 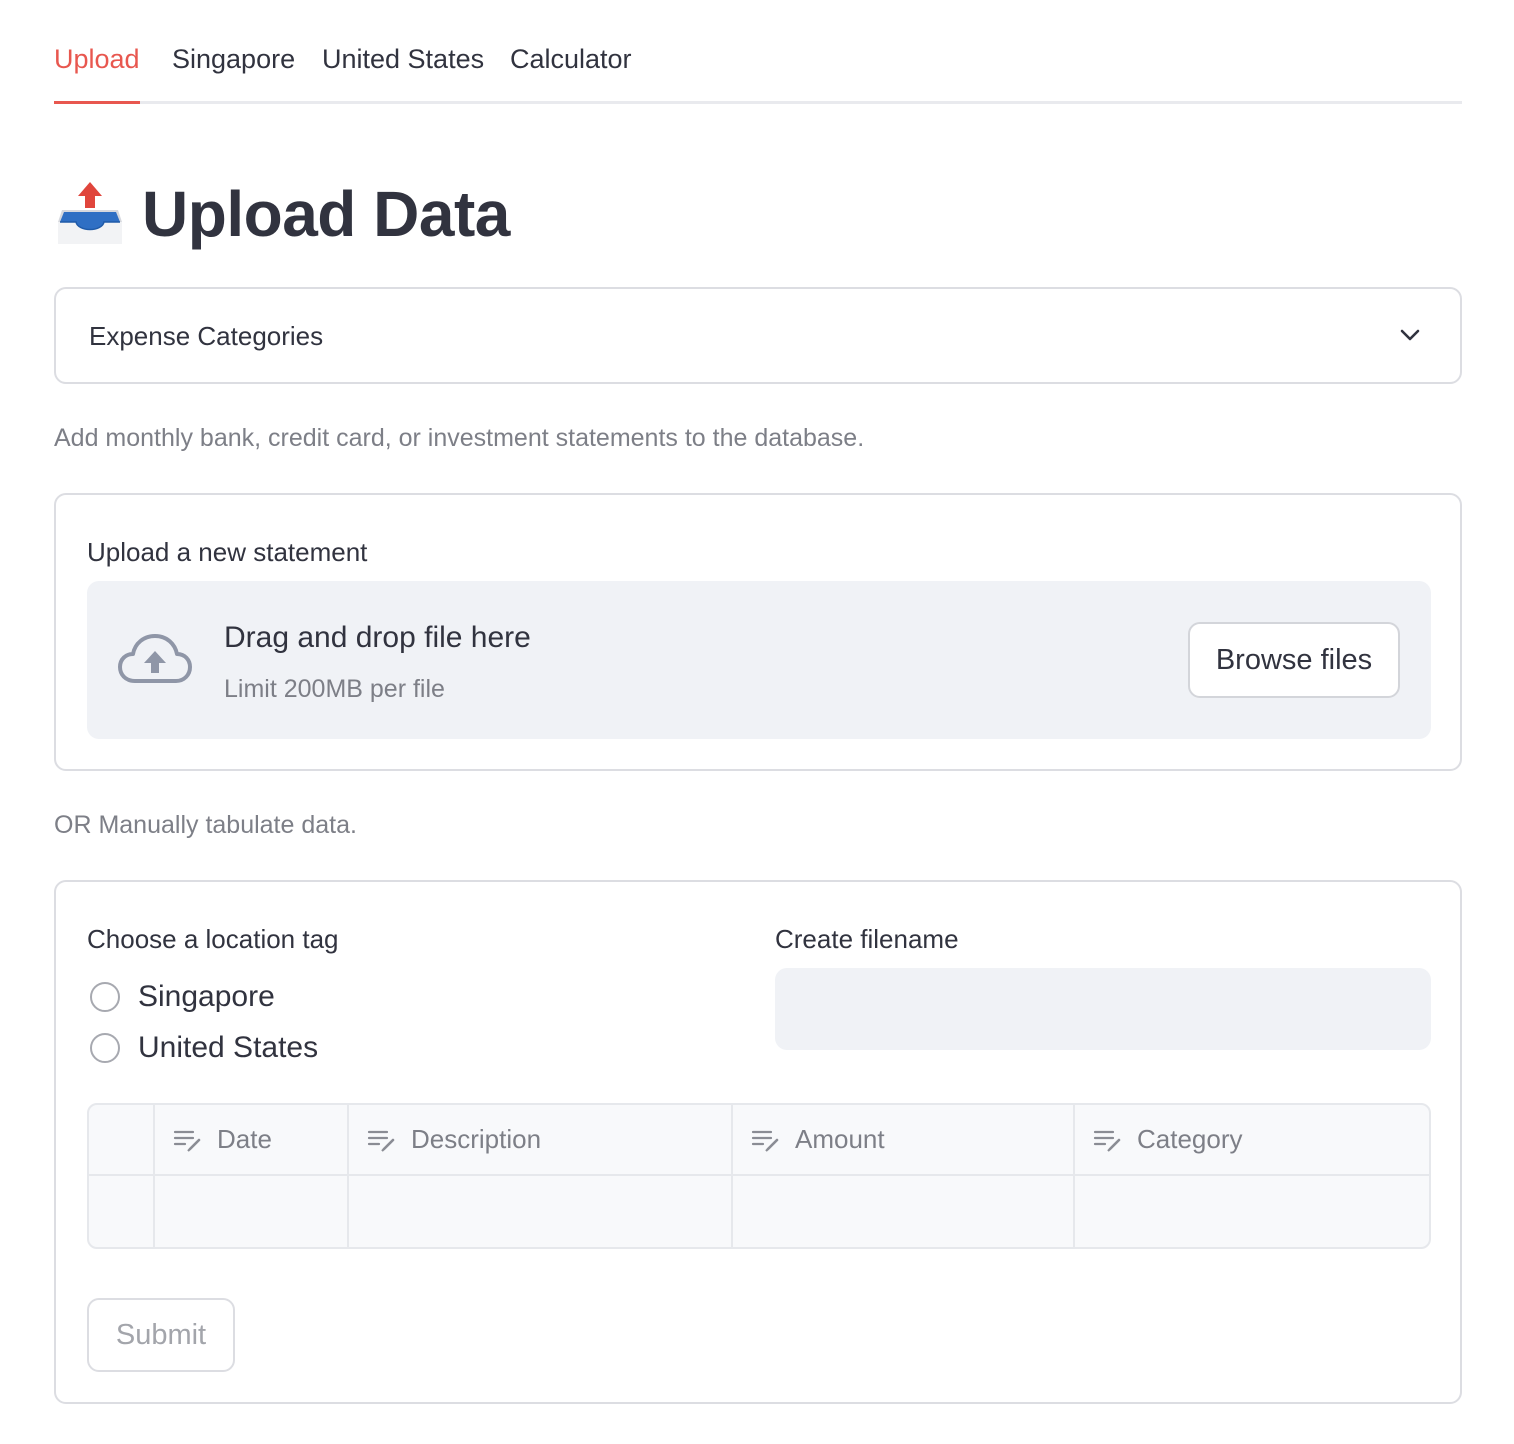 I want to click on radio-label: Singapore, so click(x=206, y=996).